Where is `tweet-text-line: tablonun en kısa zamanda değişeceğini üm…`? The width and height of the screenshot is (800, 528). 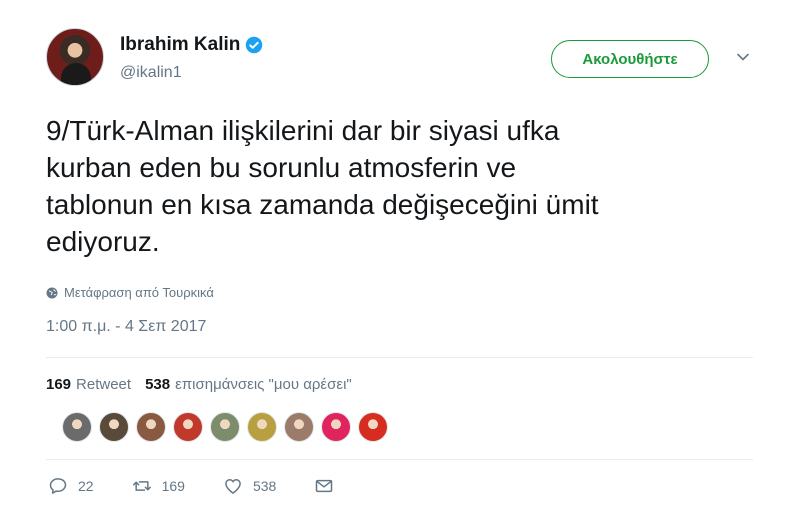
tweet-text-line: tablonun en kısa zamanda değişeceğini üm… is located at coordinates (322, 204).